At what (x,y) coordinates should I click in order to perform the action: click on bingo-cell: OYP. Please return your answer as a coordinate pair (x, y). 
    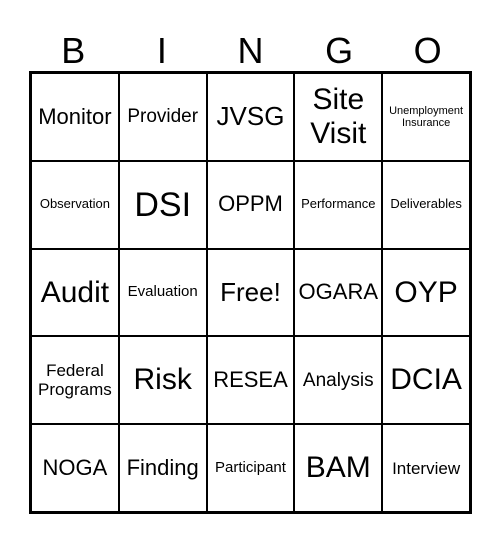
    Looking at the image, I should click on (426, 292).